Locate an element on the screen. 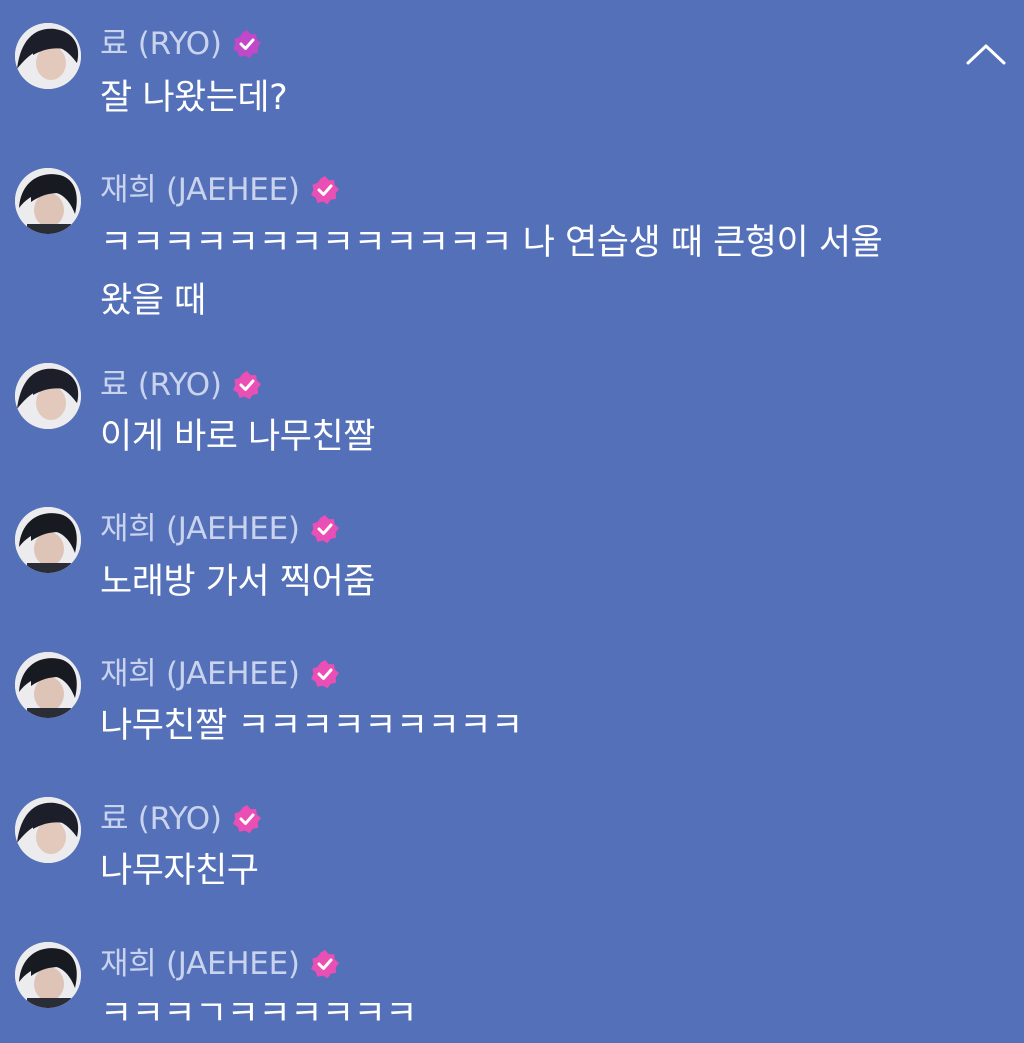 Image resolution: width=1024 pixels, height=1043 pixels. chevron-up-icon is located at coordinates (986, 54).